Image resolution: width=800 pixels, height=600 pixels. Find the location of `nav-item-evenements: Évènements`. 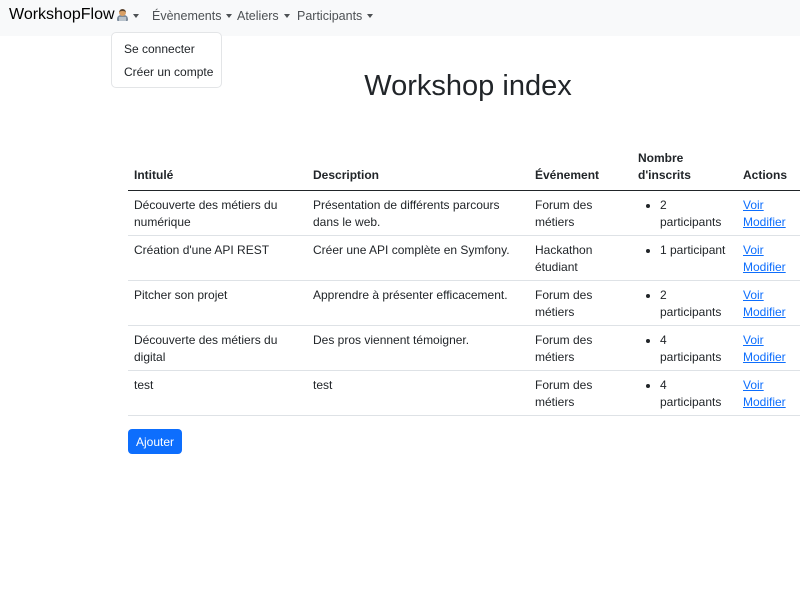

nav-item-evenements: Évènements is located at coordinates (192, 16).